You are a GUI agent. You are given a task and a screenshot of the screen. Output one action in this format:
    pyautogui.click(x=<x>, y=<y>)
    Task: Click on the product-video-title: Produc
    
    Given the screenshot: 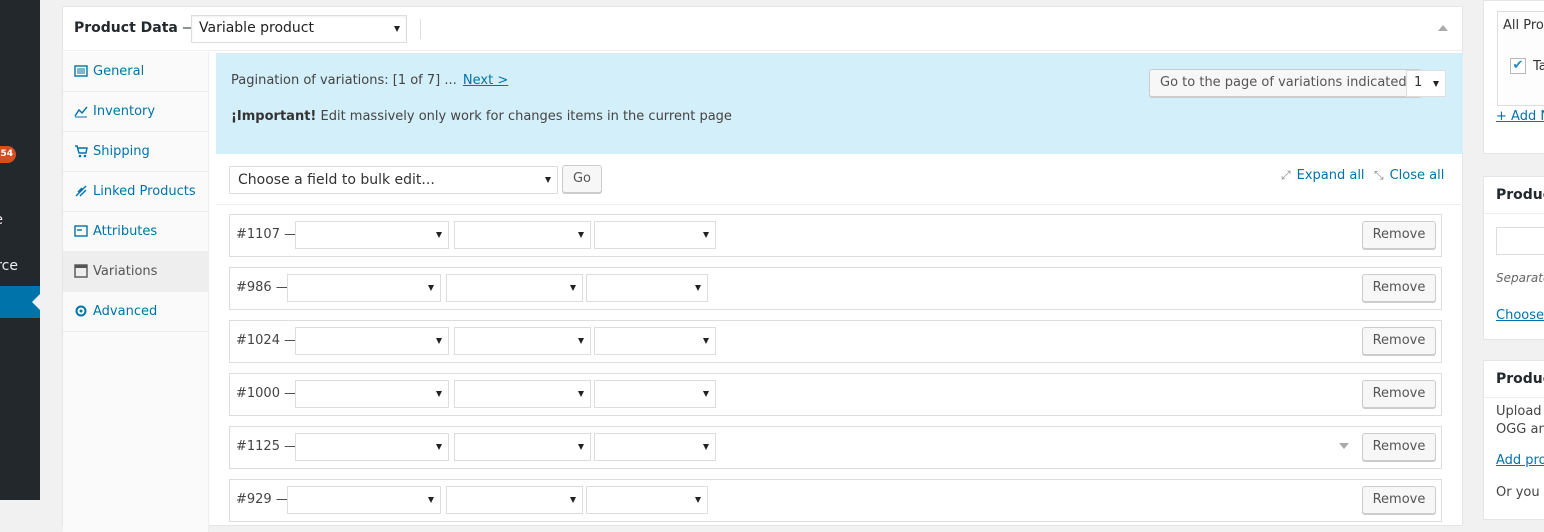 What is the action you would take?
    pyautogui.click(x=1520, y=379)
    